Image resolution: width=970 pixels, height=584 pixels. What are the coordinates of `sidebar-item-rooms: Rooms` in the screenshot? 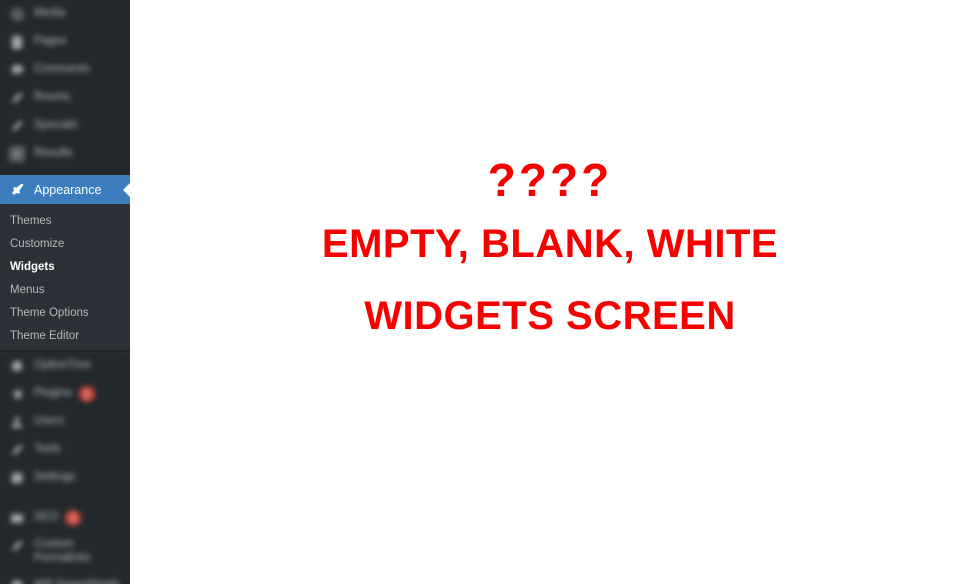 It's located at (65, 98).